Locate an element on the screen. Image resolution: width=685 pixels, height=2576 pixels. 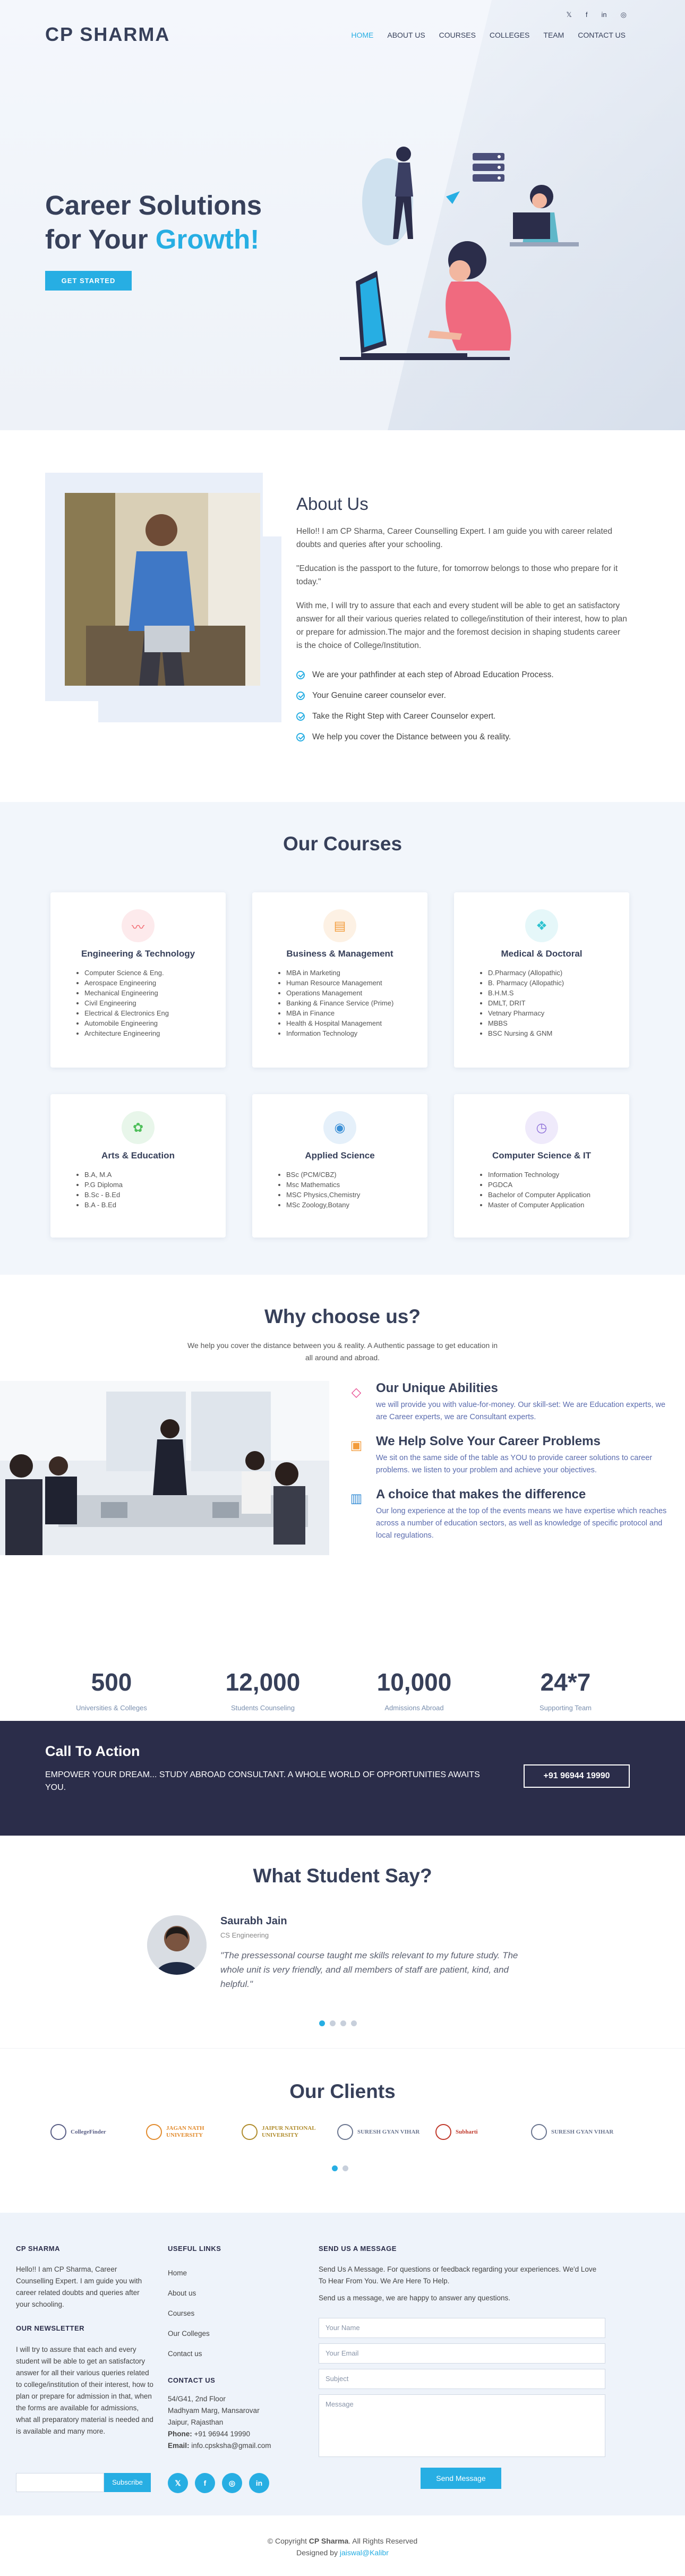
client-logo: JAGAN NATH UNIVERSITY is located at coordinates (191, 2132).